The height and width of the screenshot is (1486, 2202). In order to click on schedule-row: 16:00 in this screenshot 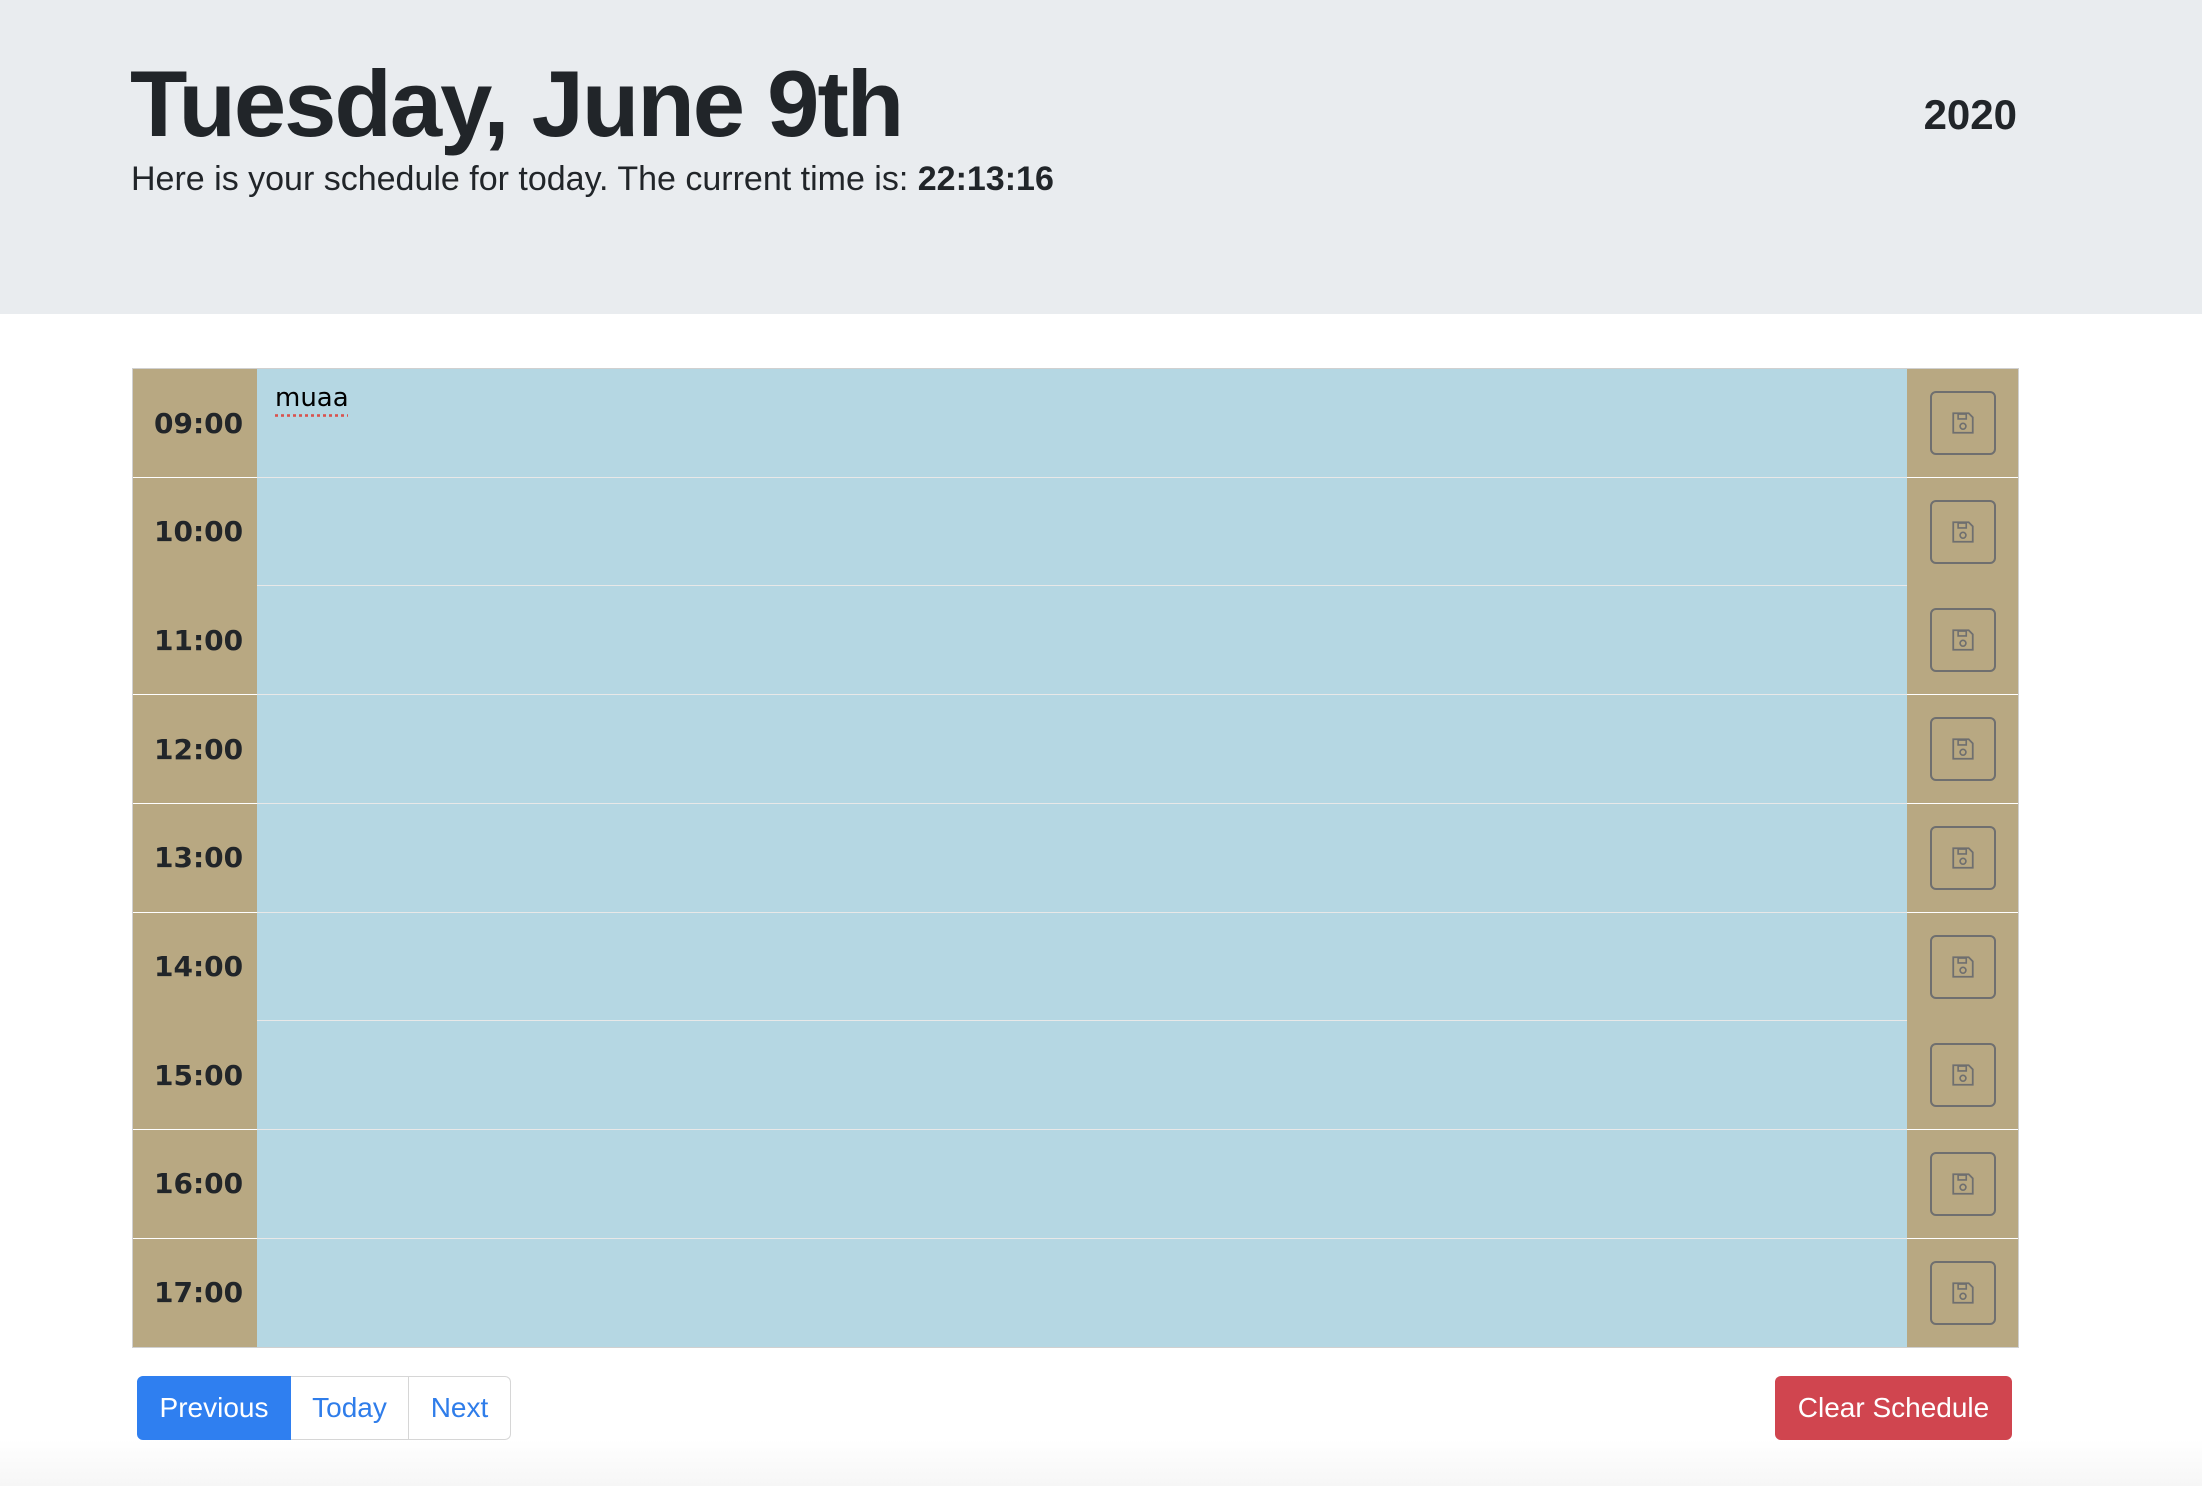, I will do `click(1075, 1183)`.